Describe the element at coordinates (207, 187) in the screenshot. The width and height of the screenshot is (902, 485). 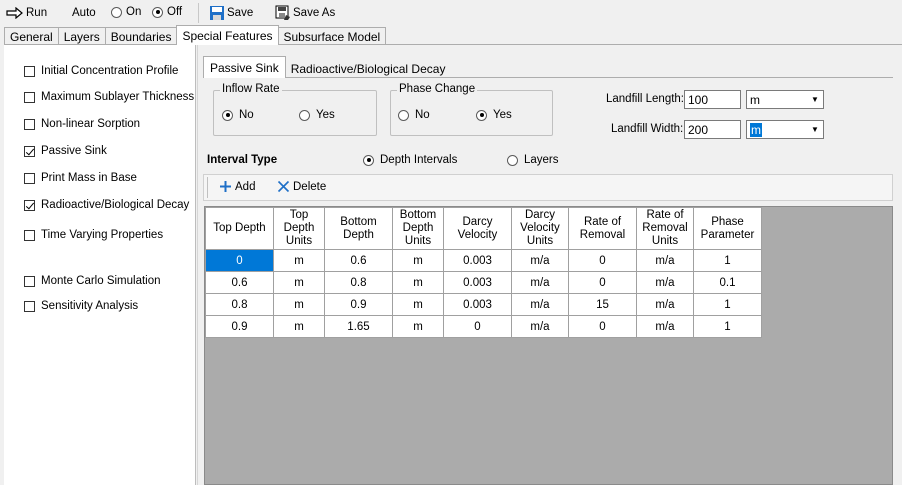
I see `grid-toolbar-grip` at that location.